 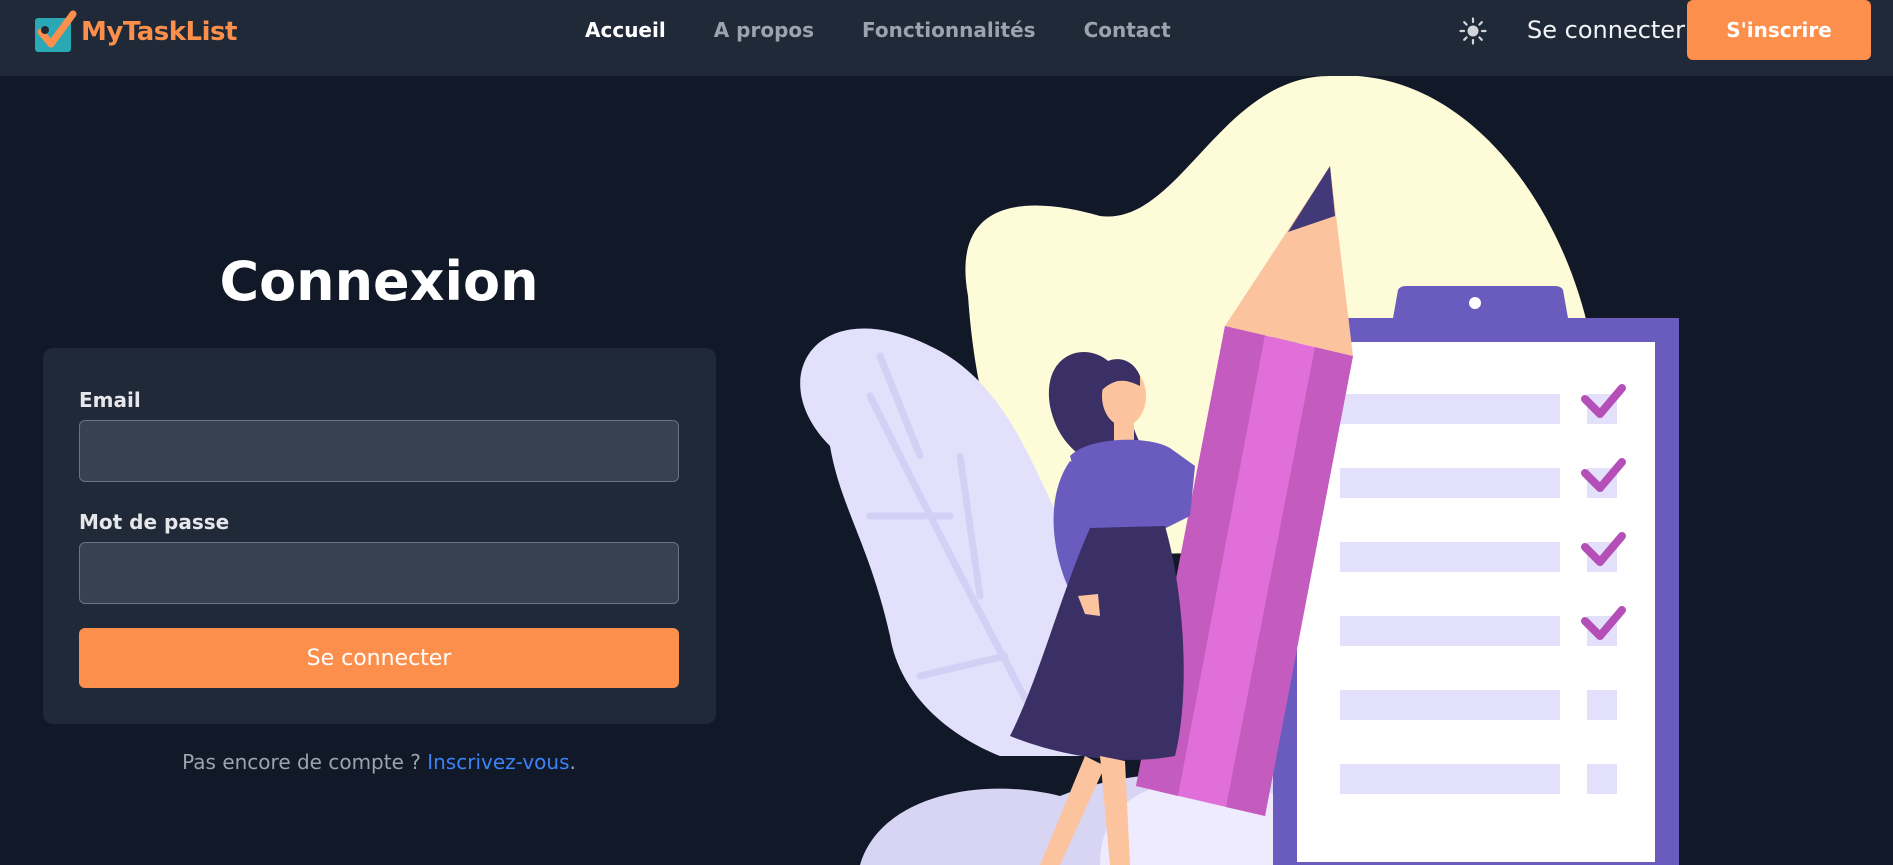 I want to click on main-nav: Accueil A propos Fonctionnalités Contact, so click(x=878, y=30).